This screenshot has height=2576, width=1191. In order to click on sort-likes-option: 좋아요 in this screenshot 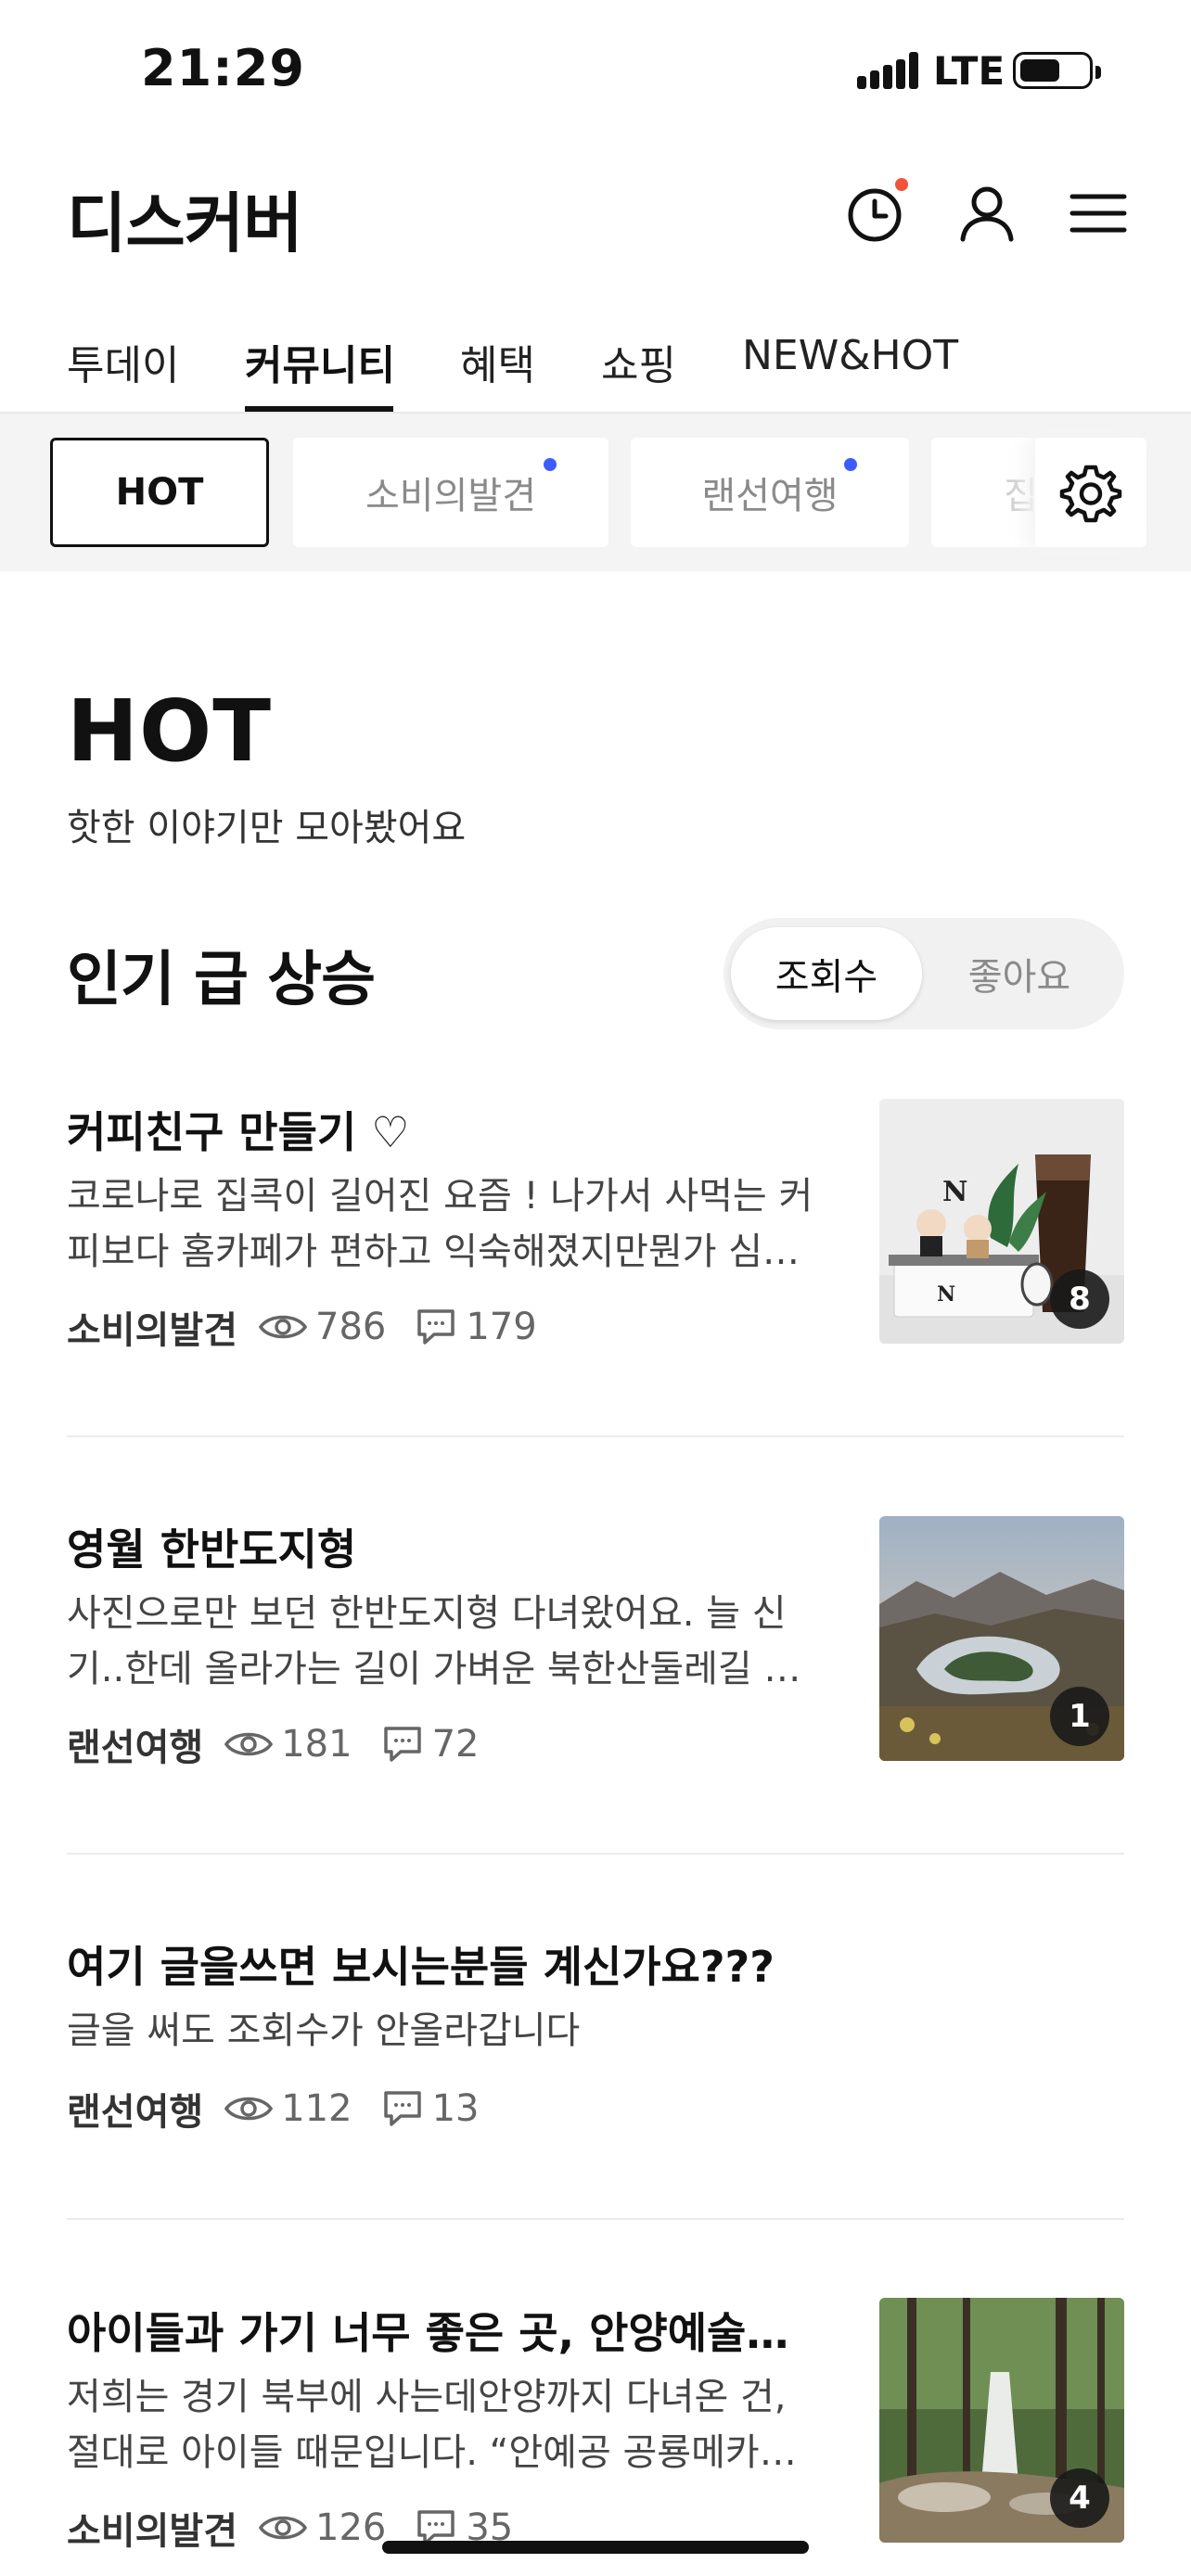, I will do `click(1019, 973)`.